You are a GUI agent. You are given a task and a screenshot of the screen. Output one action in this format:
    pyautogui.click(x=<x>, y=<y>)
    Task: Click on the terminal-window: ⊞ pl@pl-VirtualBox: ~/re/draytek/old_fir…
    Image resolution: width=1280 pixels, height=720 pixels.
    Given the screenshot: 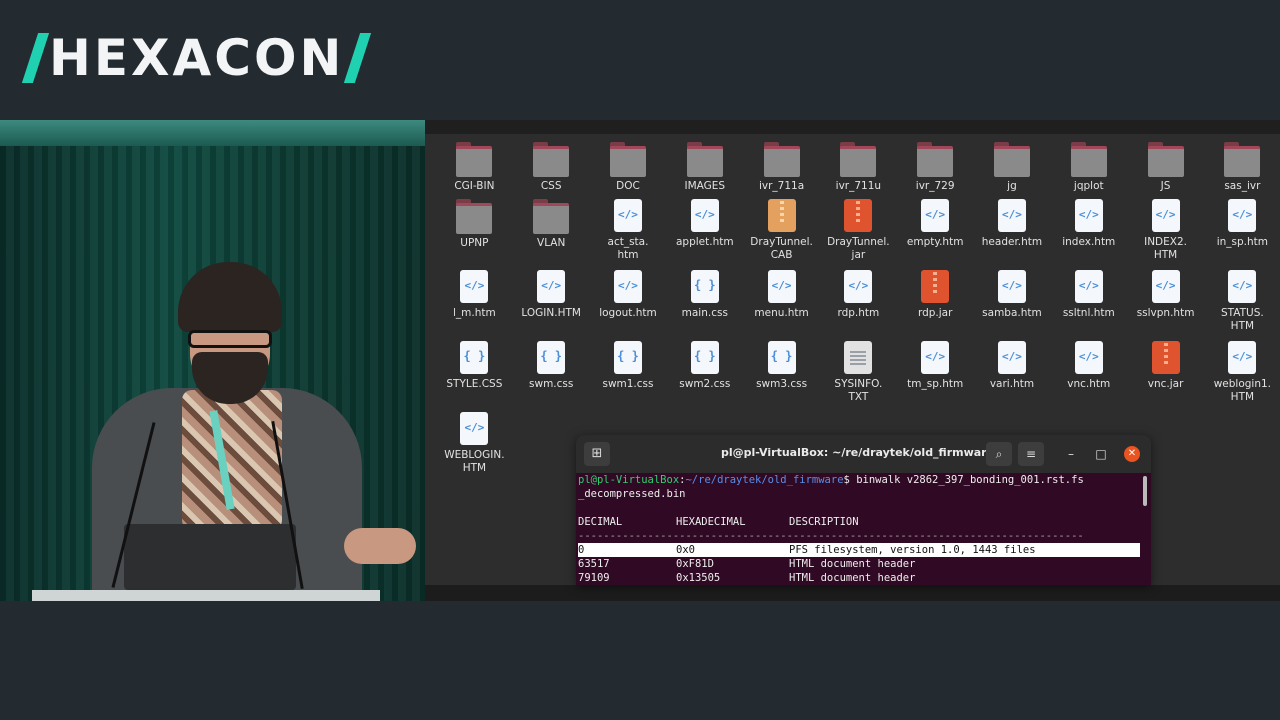 What is the action you would take?
    pyautogui.click(x=863, y=510)
    